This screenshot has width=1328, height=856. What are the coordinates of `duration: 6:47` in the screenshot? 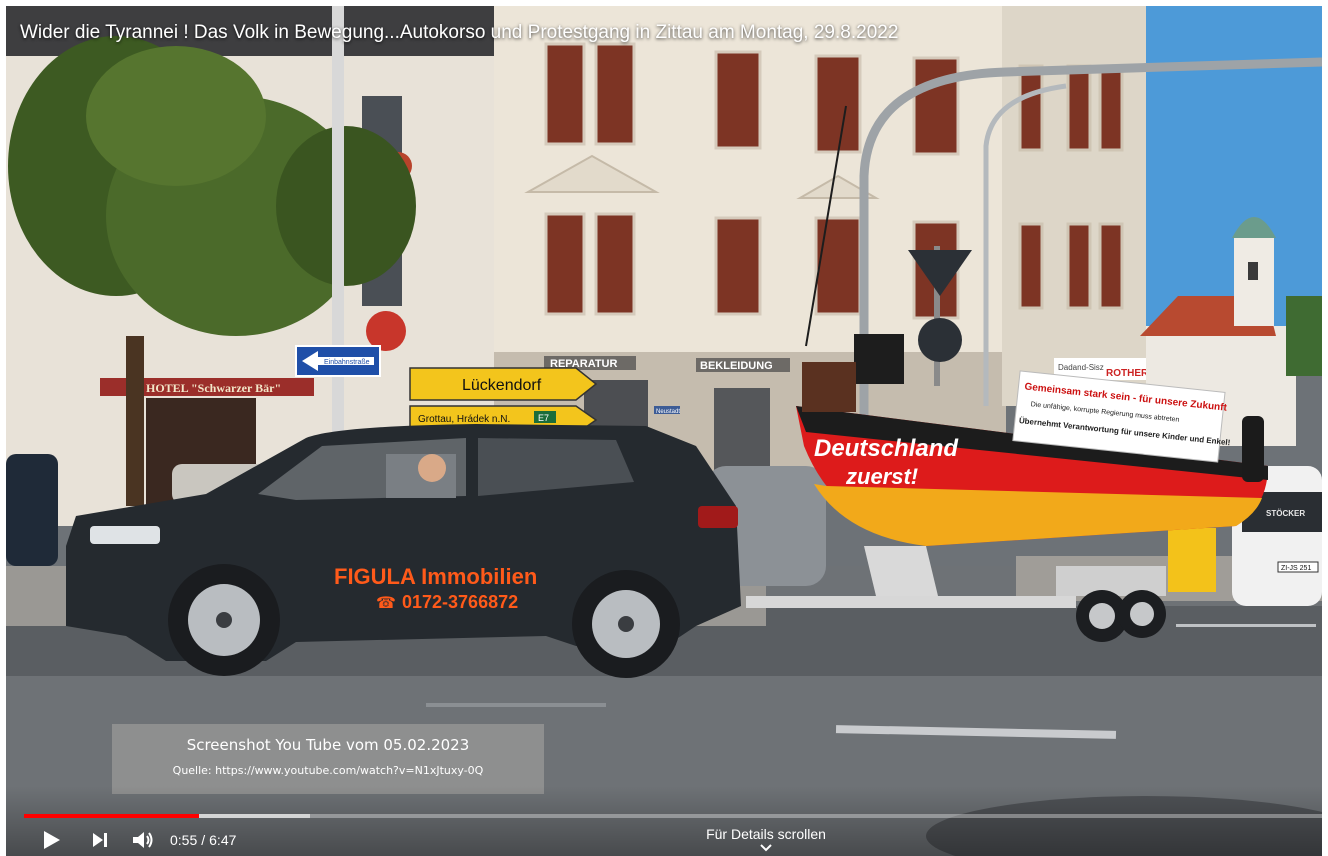 It's located at (223, 840).